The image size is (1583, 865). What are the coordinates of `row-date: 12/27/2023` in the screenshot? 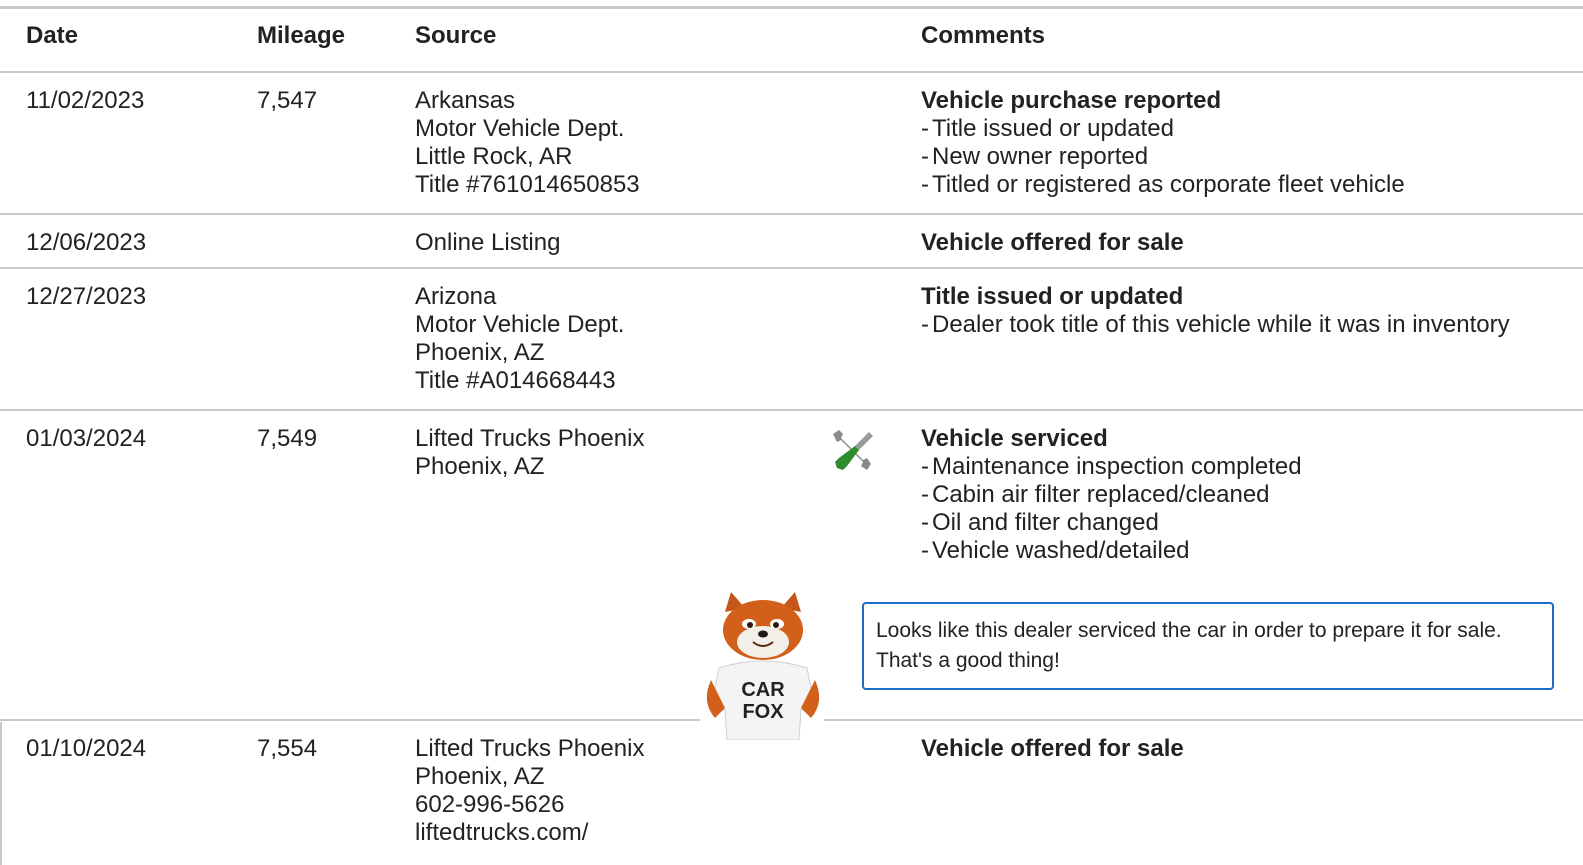 It's located at (86, 296).